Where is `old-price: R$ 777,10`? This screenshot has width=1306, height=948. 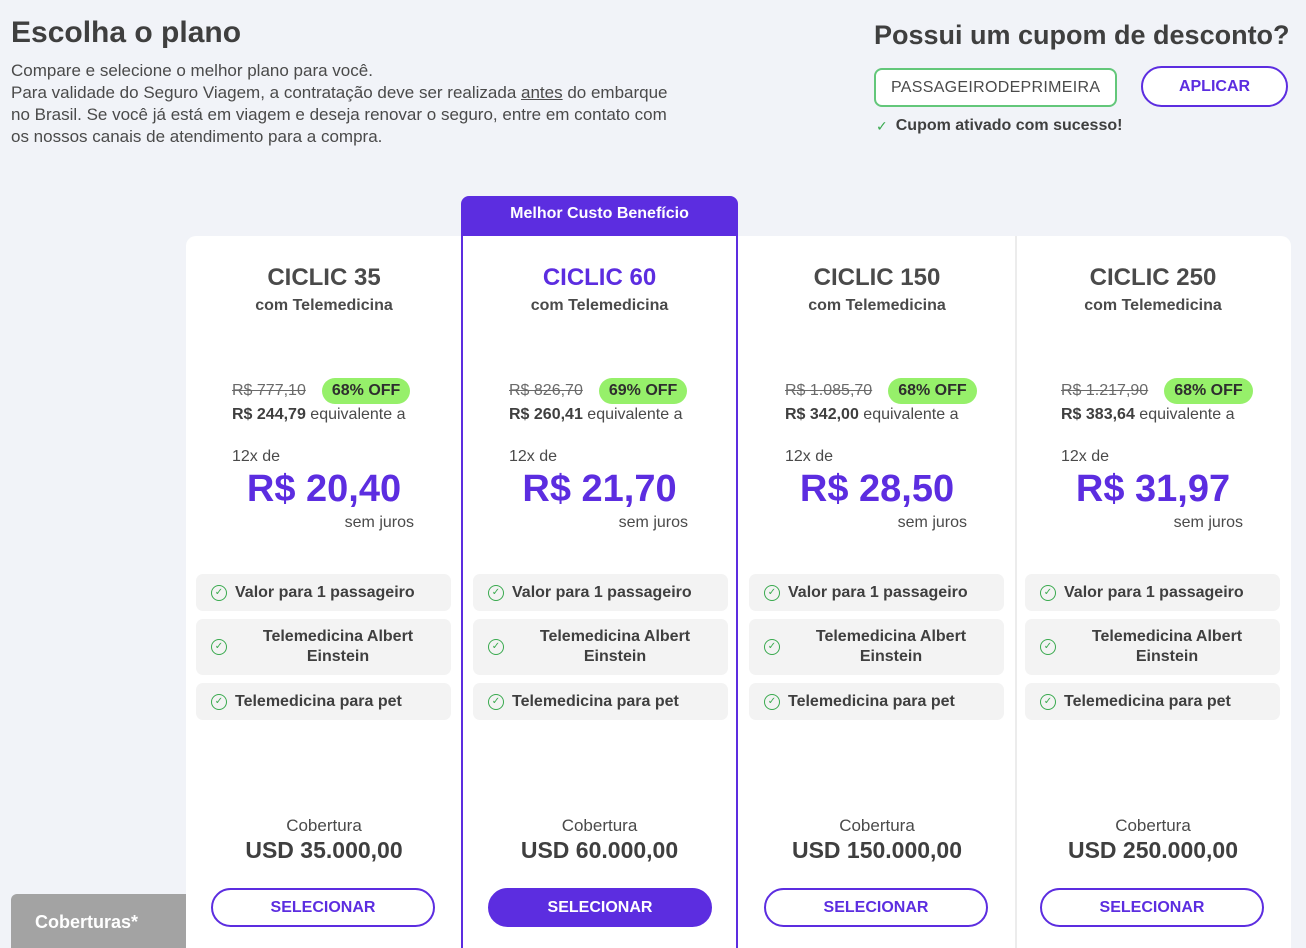 old-price: R$ 777,10 is located at coordinates (269, 390).